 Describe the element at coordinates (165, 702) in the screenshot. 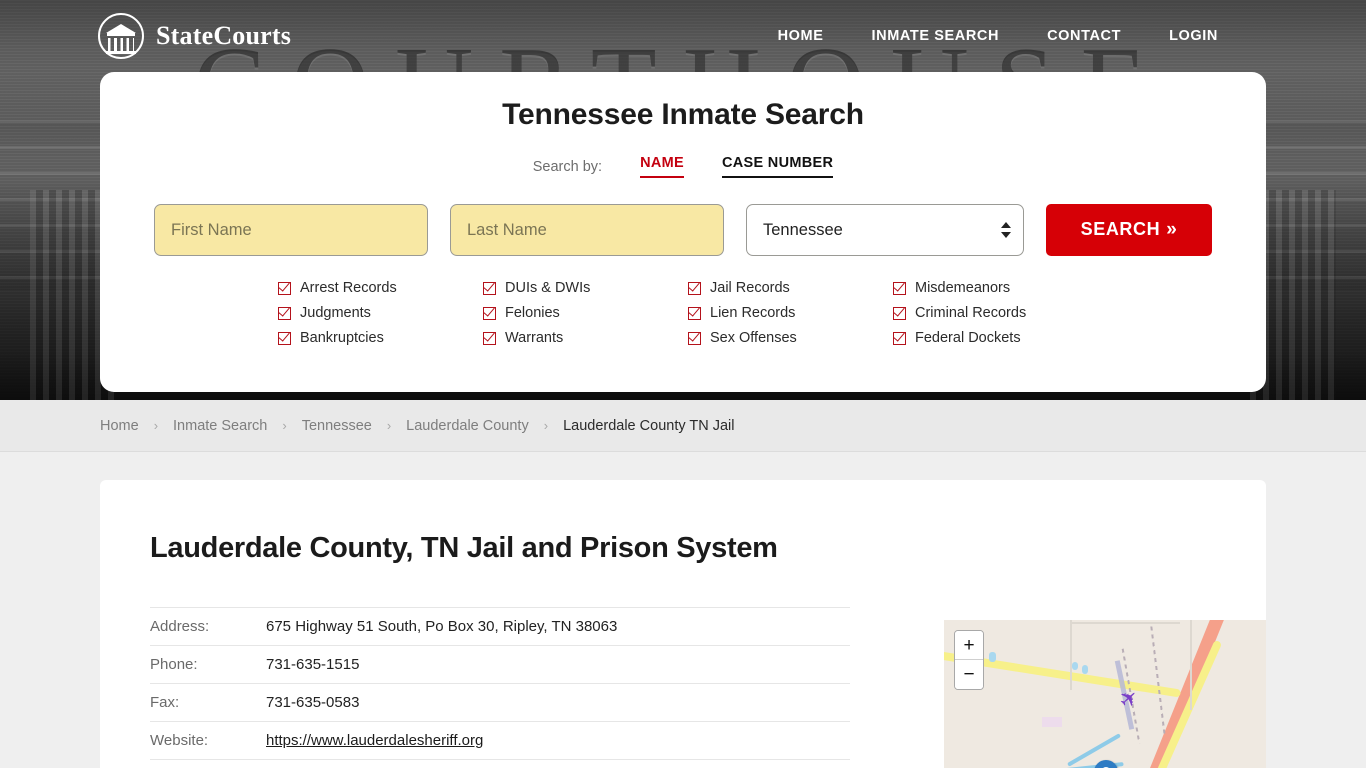

I see `info-label-fax: Fax:` at that location.